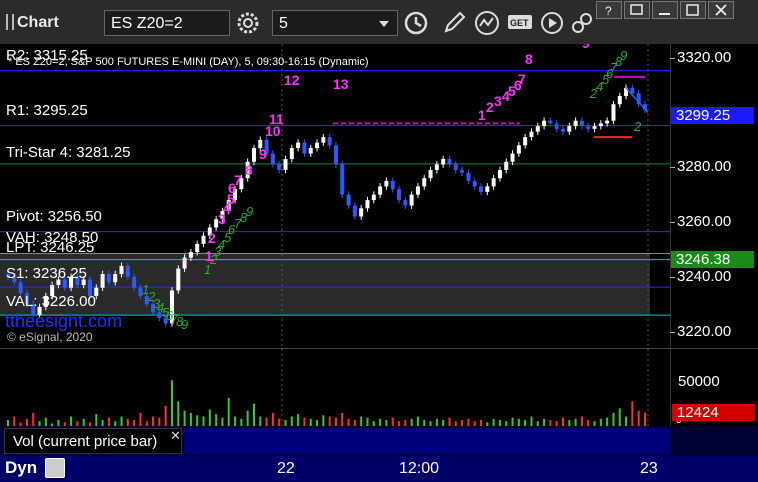 This screenshot has height=482, width=758. Describe the element at coordinates (238, 180) in the screenshot. I see `setup-count-label: 7` at that location.